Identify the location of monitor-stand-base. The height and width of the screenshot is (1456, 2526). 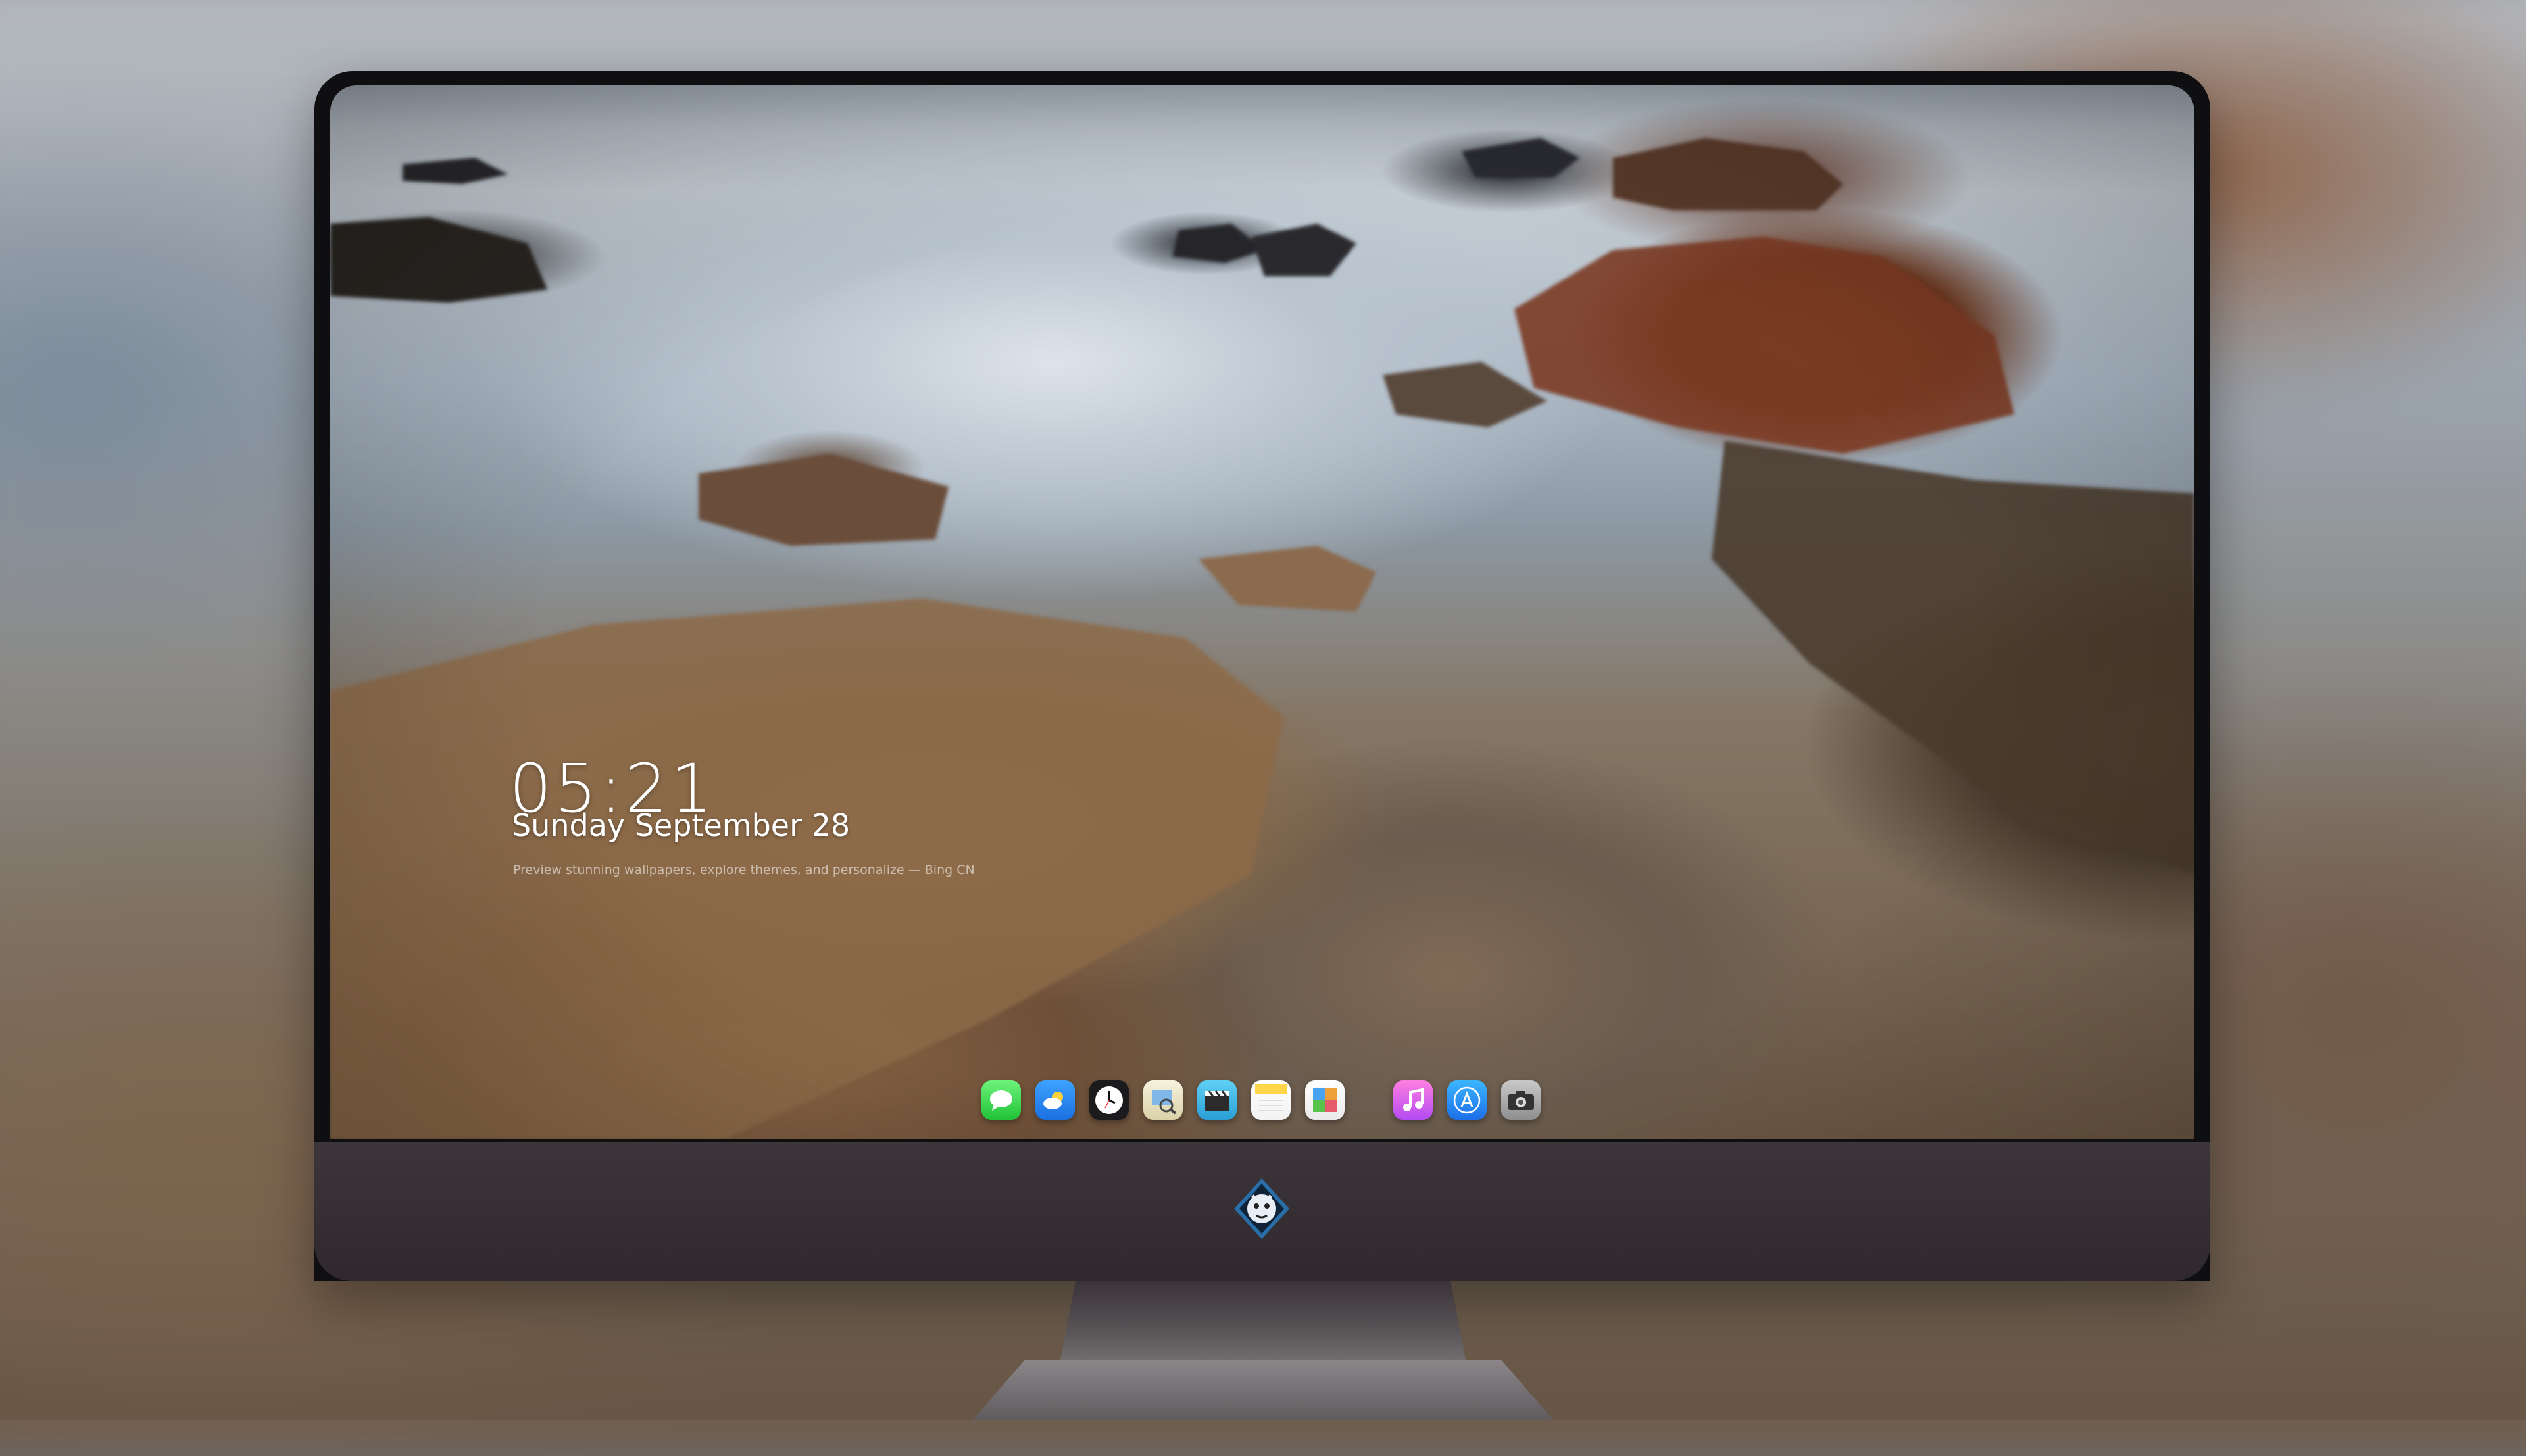
(1263, 1390).